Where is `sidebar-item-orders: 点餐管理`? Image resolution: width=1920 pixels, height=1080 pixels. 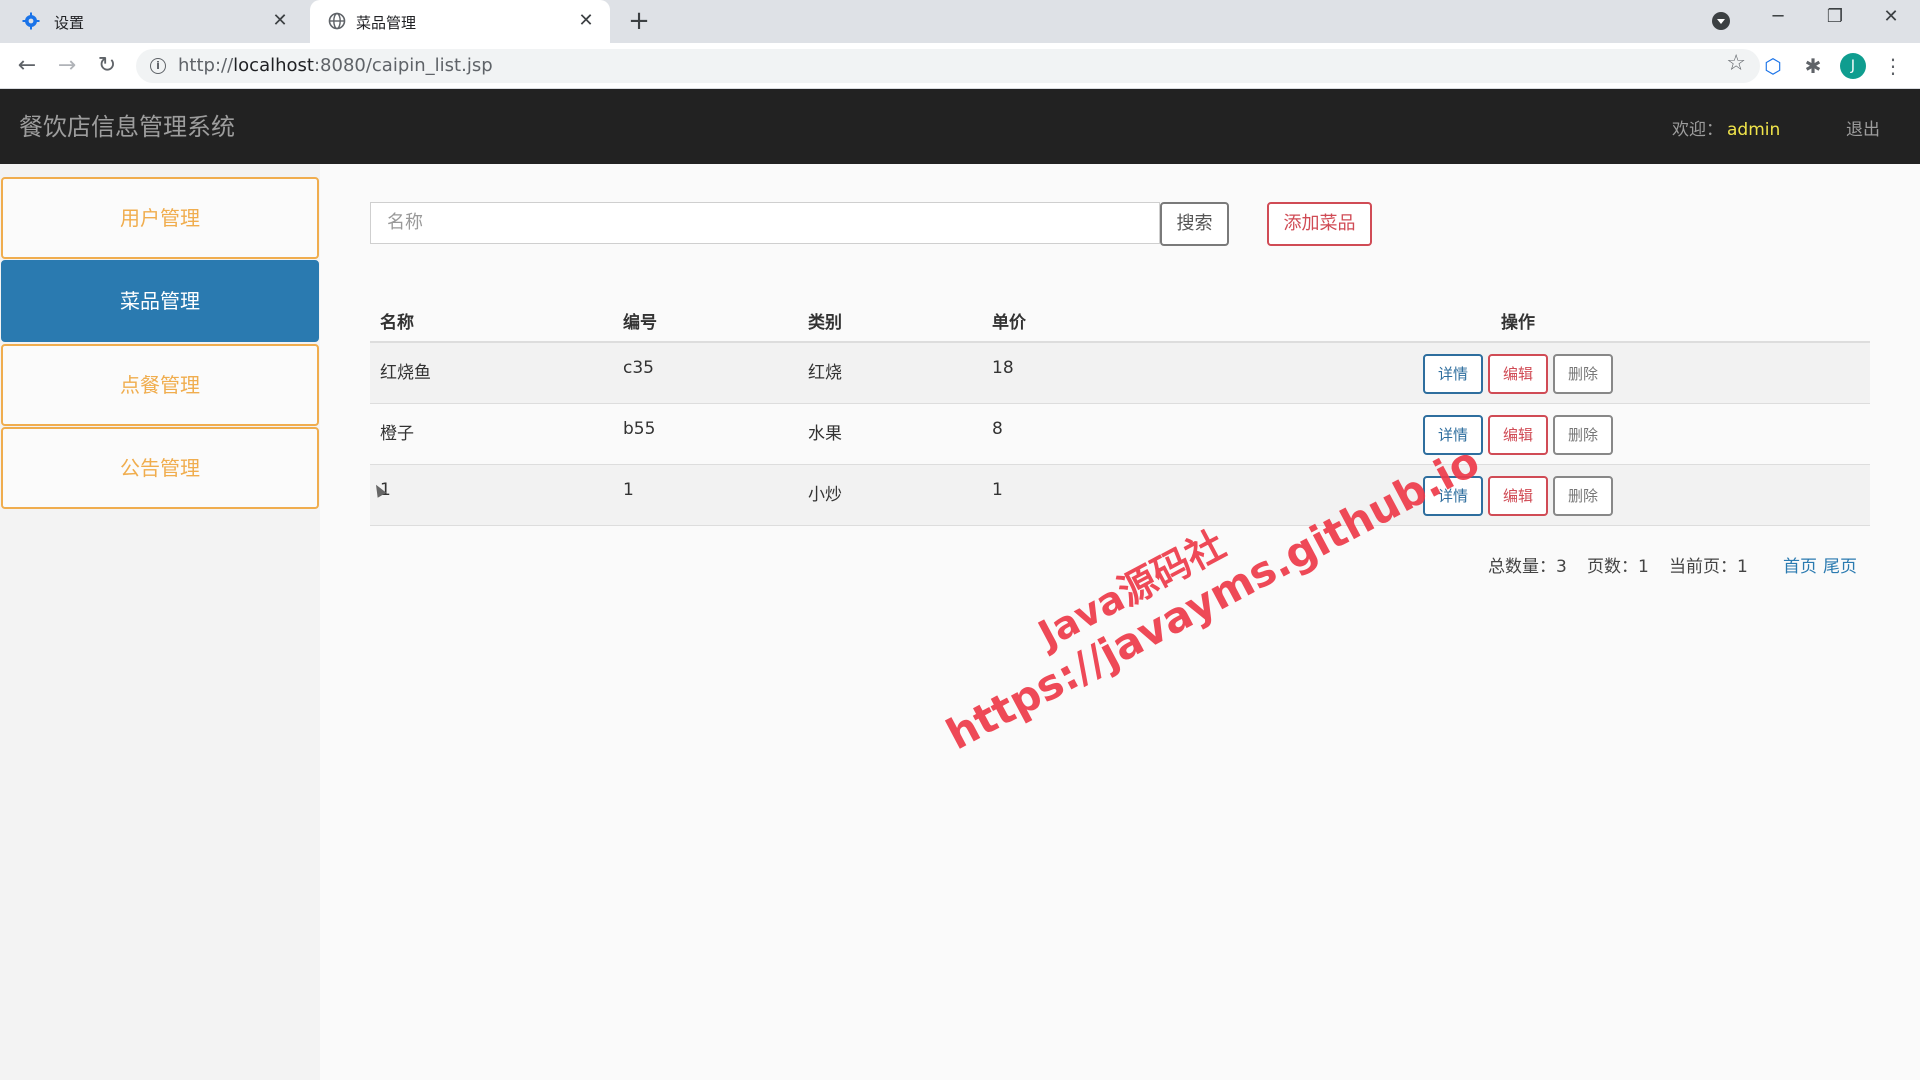 sidebar-item-orders: 点餐管理 is located at coordinates (160, 385).